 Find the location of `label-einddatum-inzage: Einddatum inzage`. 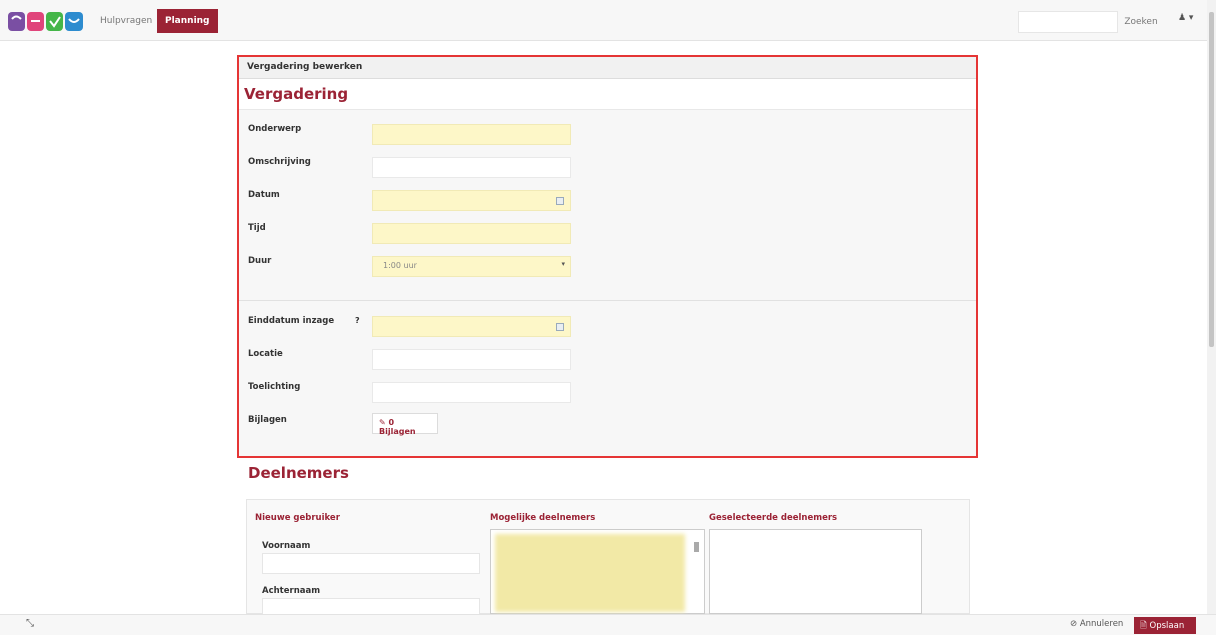

label-einddatum-inzage: Einddatum inzage is located at coordinates (291, 321).